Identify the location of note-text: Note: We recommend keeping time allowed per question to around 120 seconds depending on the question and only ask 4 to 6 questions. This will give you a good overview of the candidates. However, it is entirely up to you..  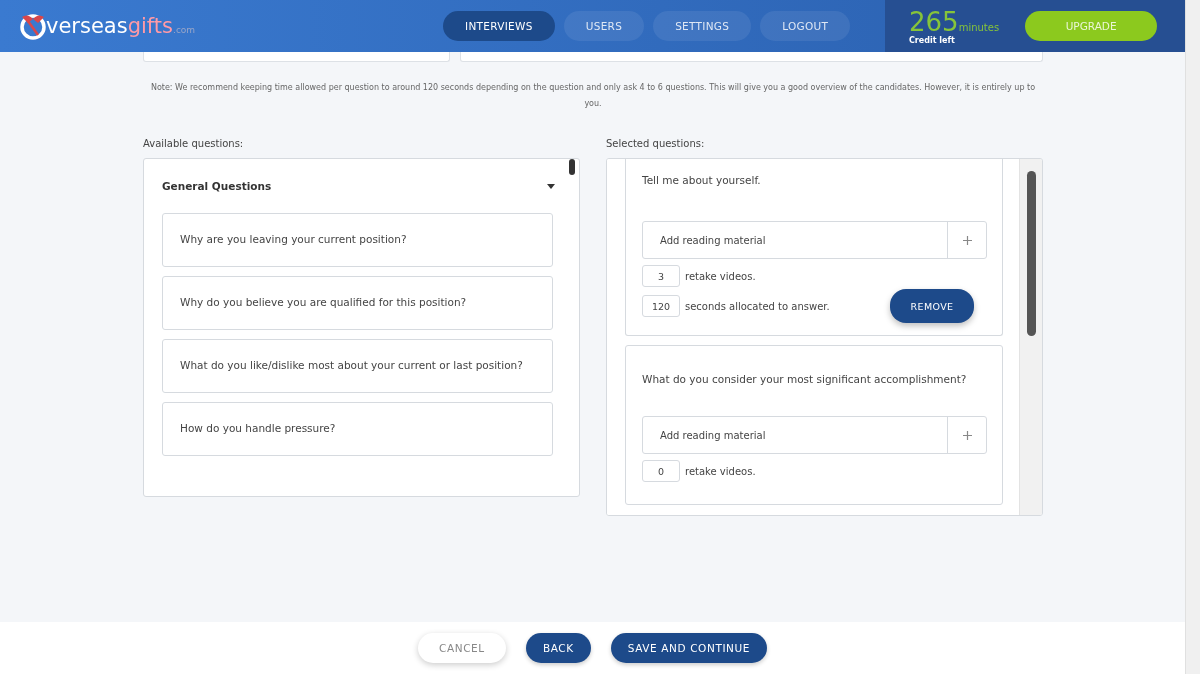
(593, 96).